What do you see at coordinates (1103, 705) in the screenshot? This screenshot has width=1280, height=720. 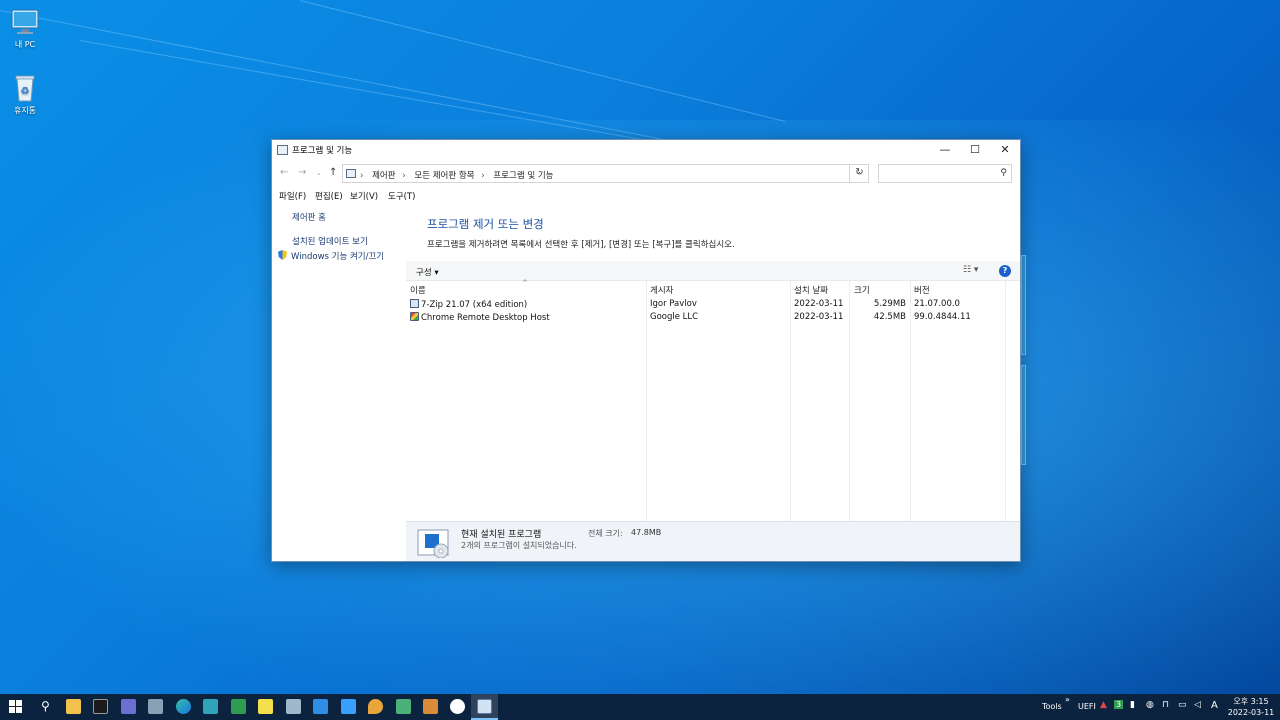 I see `alert-icon: ▲` at bounding box center [1103, 705].